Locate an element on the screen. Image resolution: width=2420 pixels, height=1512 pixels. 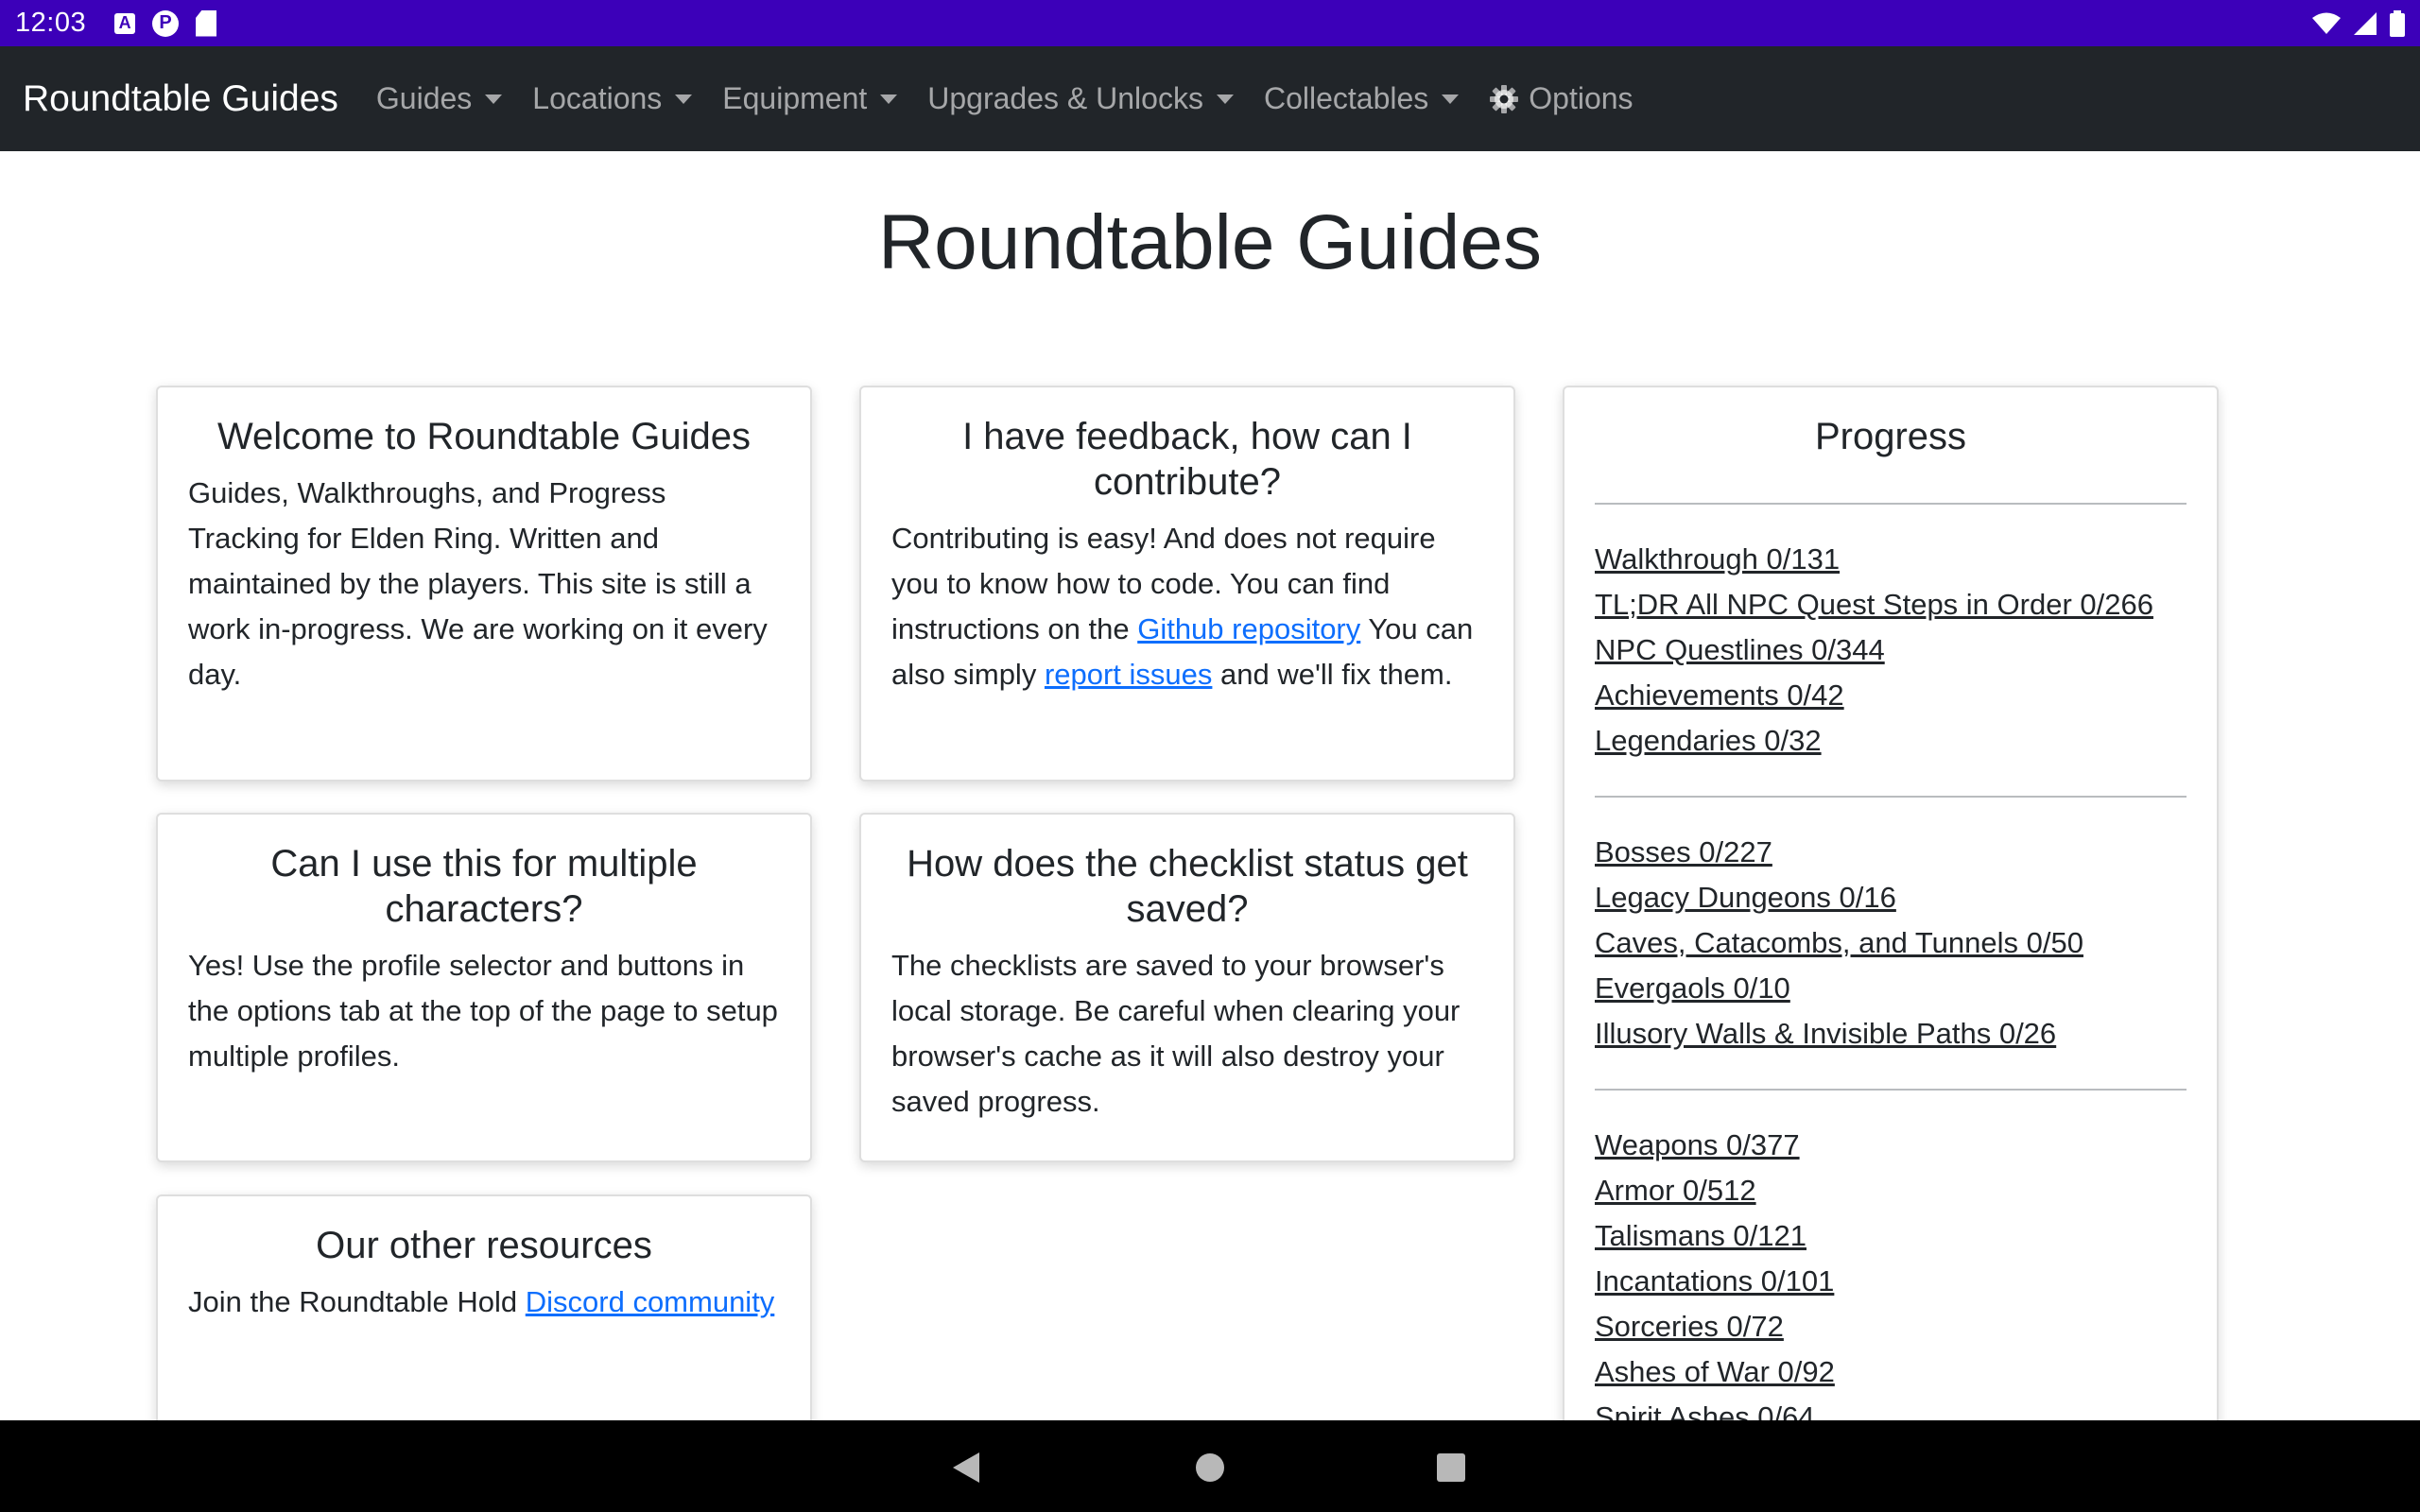
status-bar: 12:03 A P is located at coordinates (1210, 23).